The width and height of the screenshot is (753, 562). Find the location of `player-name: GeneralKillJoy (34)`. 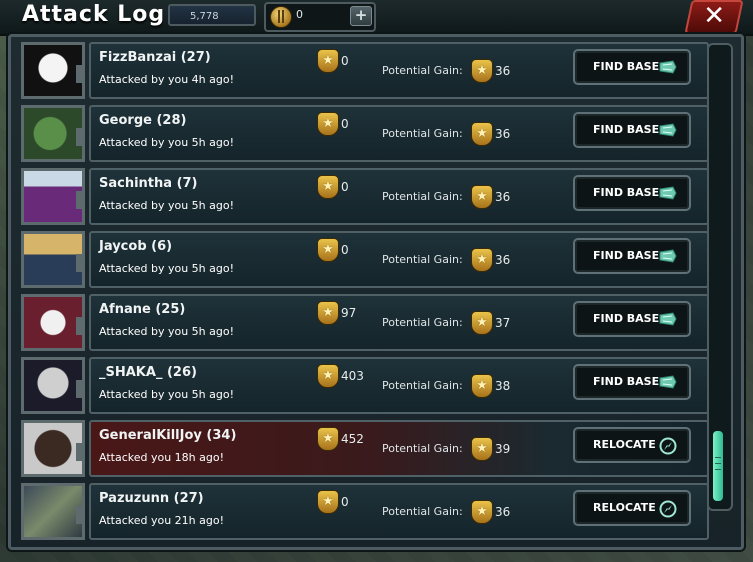

player-name: GeneralKillJoy (34) is located at coordinates (168, 435).